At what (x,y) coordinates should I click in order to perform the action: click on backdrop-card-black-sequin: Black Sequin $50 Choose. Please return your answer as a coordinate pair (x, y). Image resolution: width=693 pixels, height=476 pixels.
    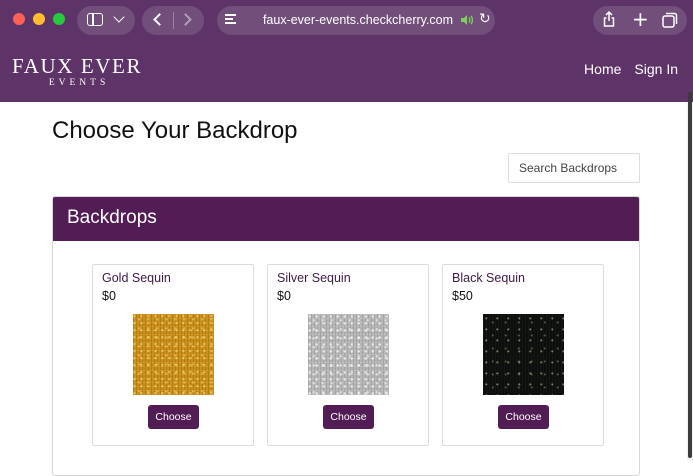
    Looking at the image, I should click on (523, 355).